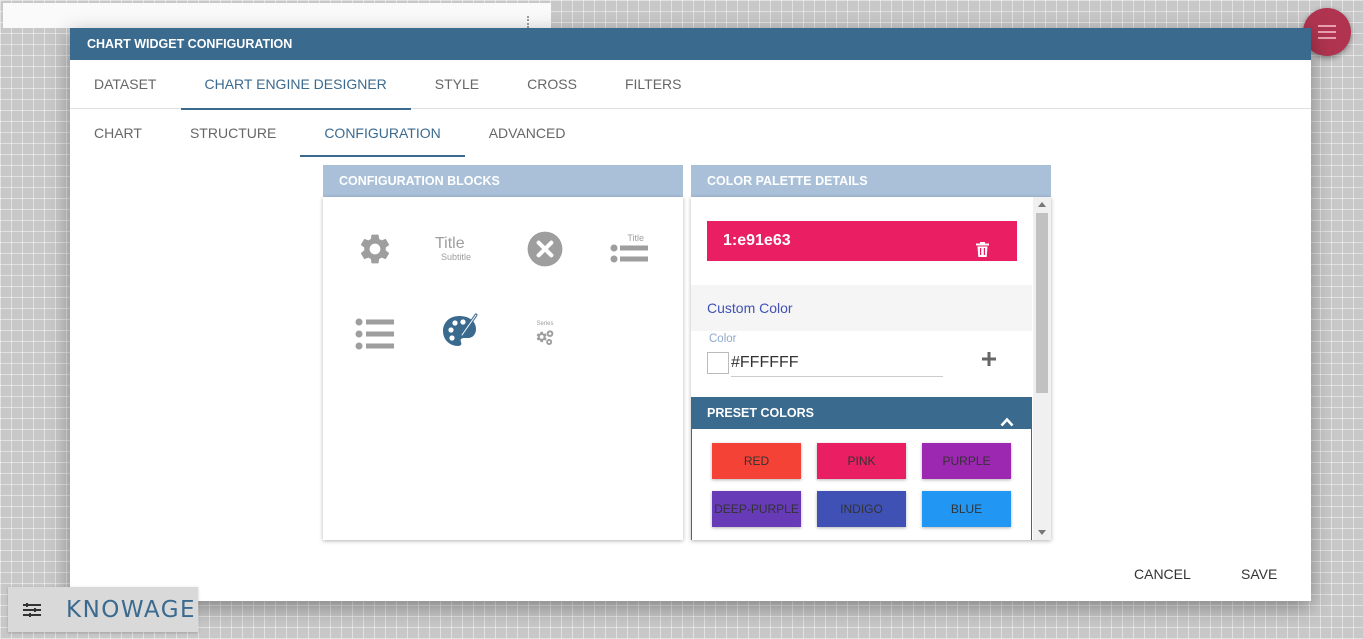 This screenshot has height=639, width=1363. Describe the element at coordinates (861, 413) in the screenshot. I see `preset-colors-header: PRESET COLORS` at that location.